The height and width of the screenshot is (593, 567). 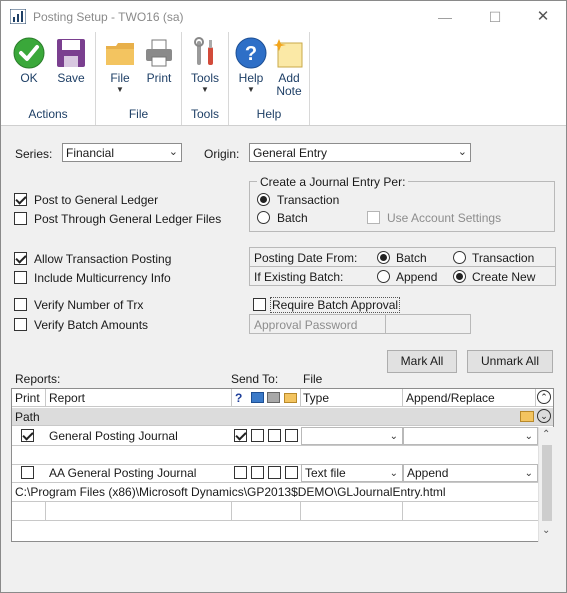 I want to click on col-help-header: ?, so click(x=239, y=398).